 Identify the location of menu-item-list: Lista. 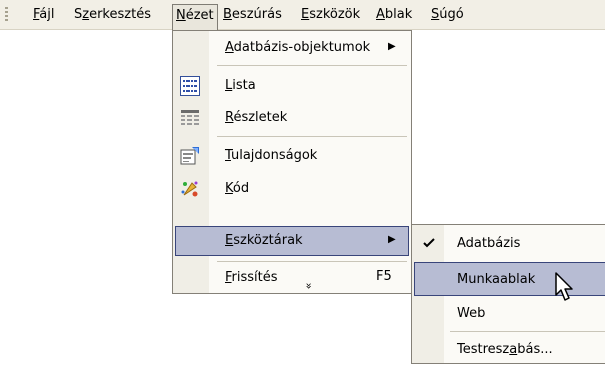
(292, 86).